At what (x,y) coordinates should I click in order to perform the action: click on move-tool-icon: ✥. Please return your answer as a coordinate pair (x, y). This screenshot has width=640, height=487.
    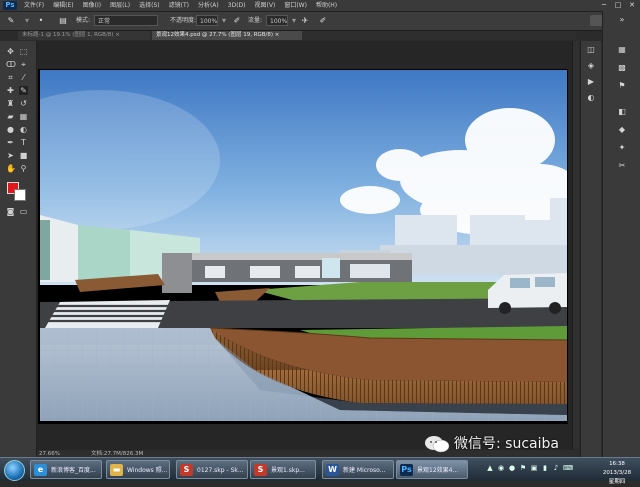
    Looking at the image, I should click on (10, 51).